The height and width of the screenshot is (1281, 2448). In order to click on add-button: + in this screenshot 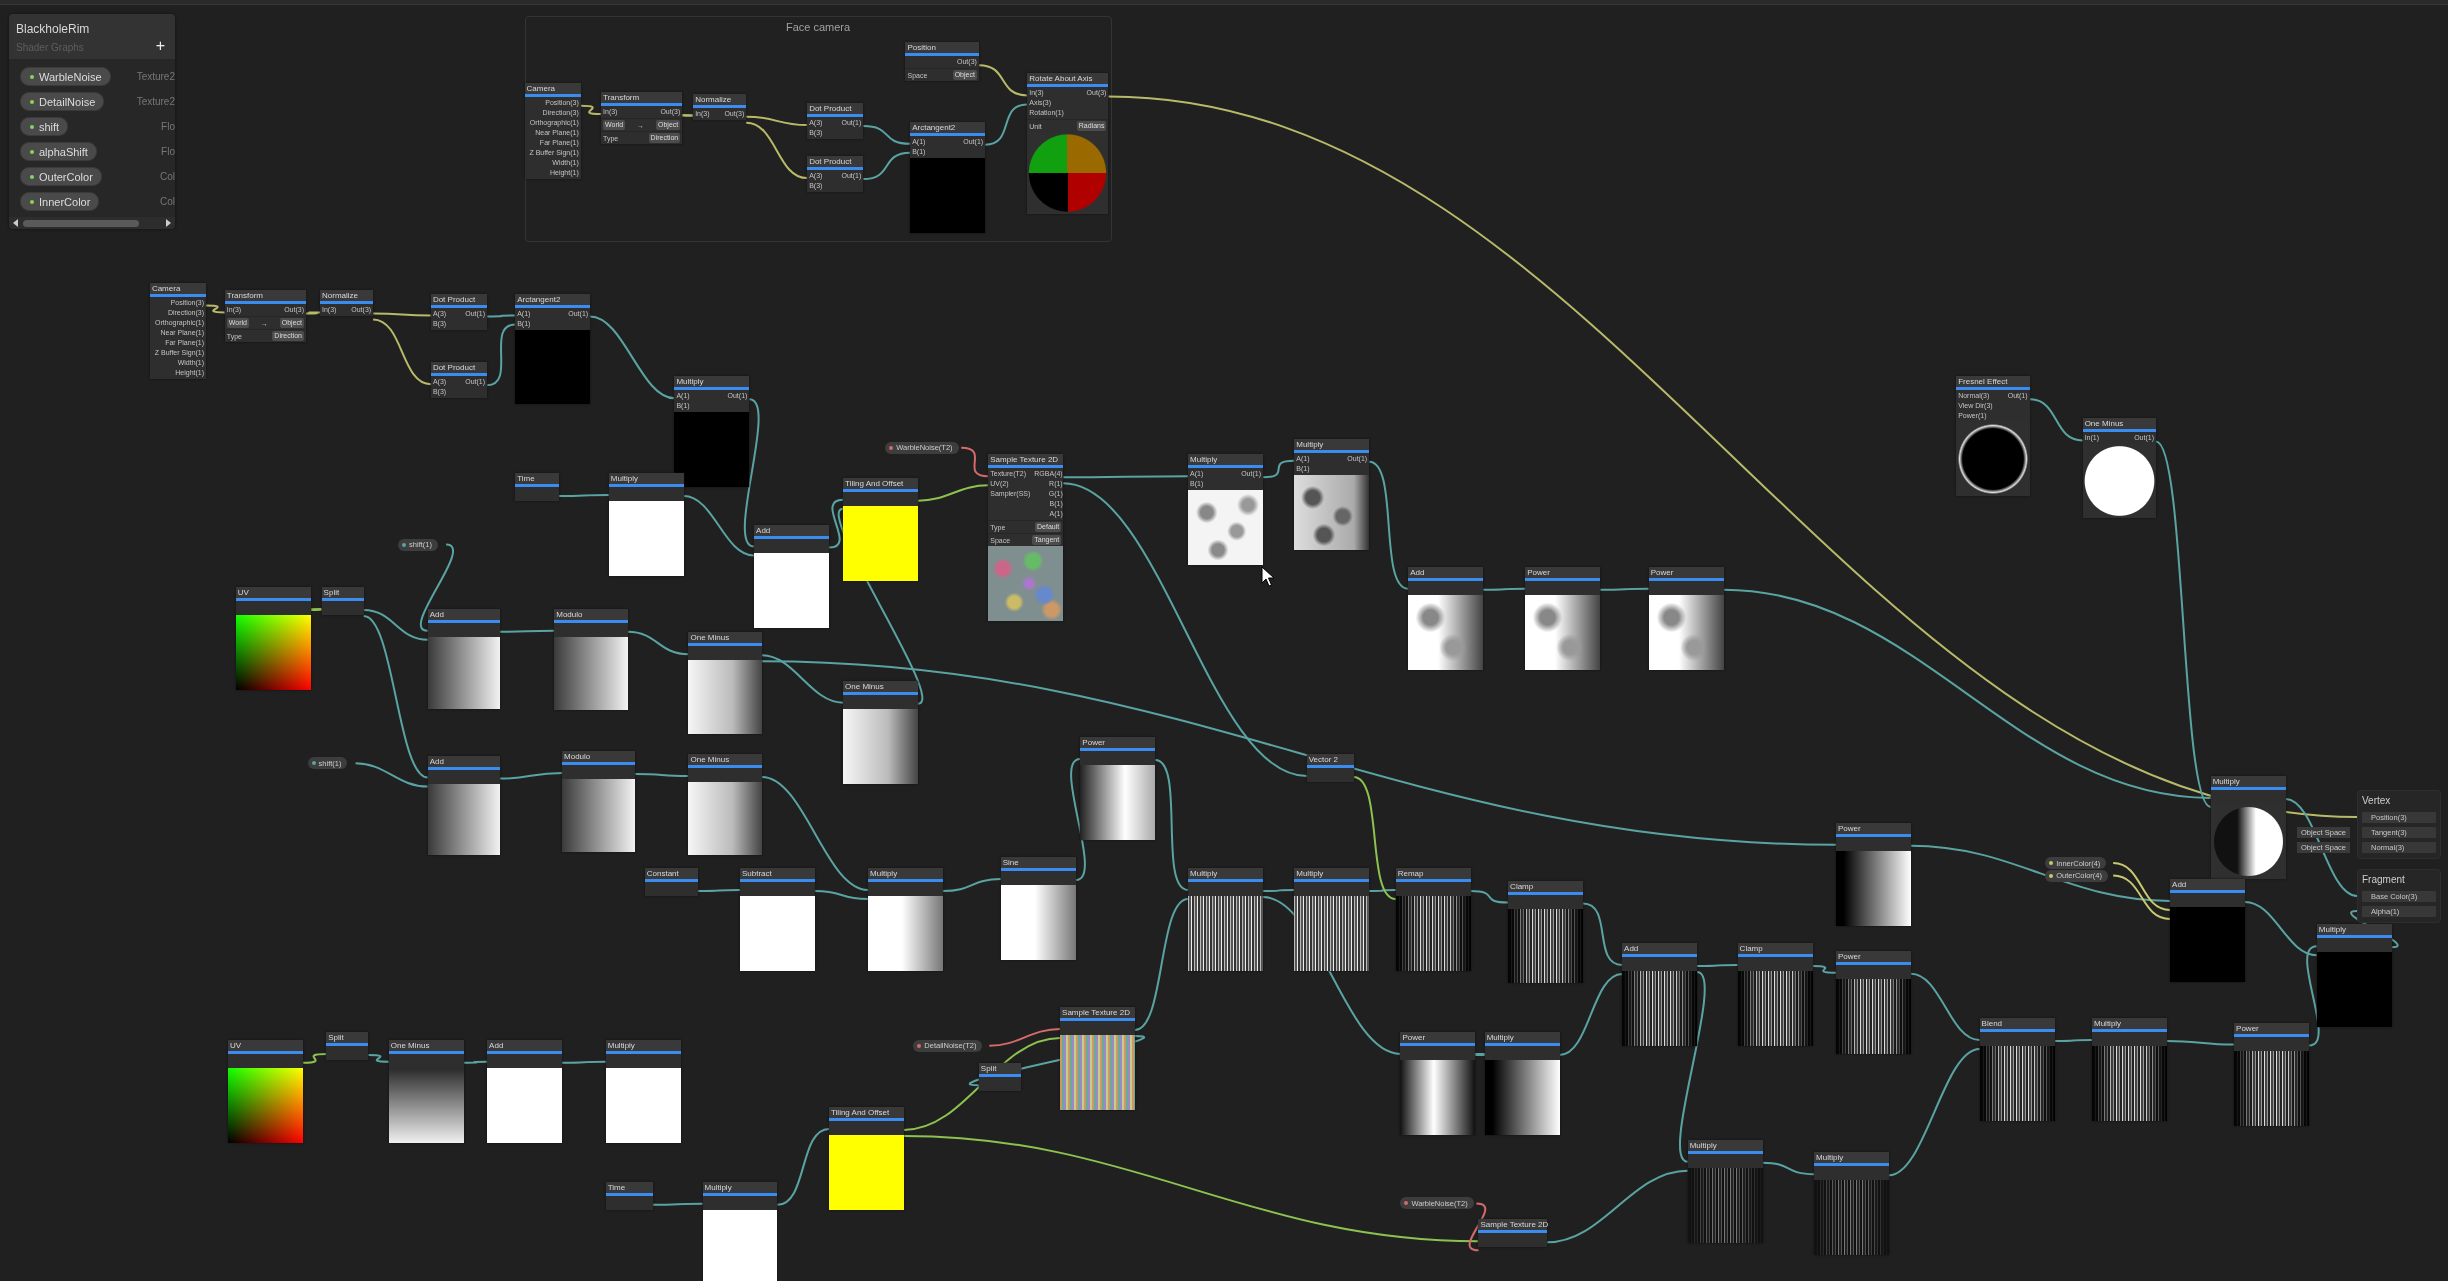, I will do `click(160, 46)`.